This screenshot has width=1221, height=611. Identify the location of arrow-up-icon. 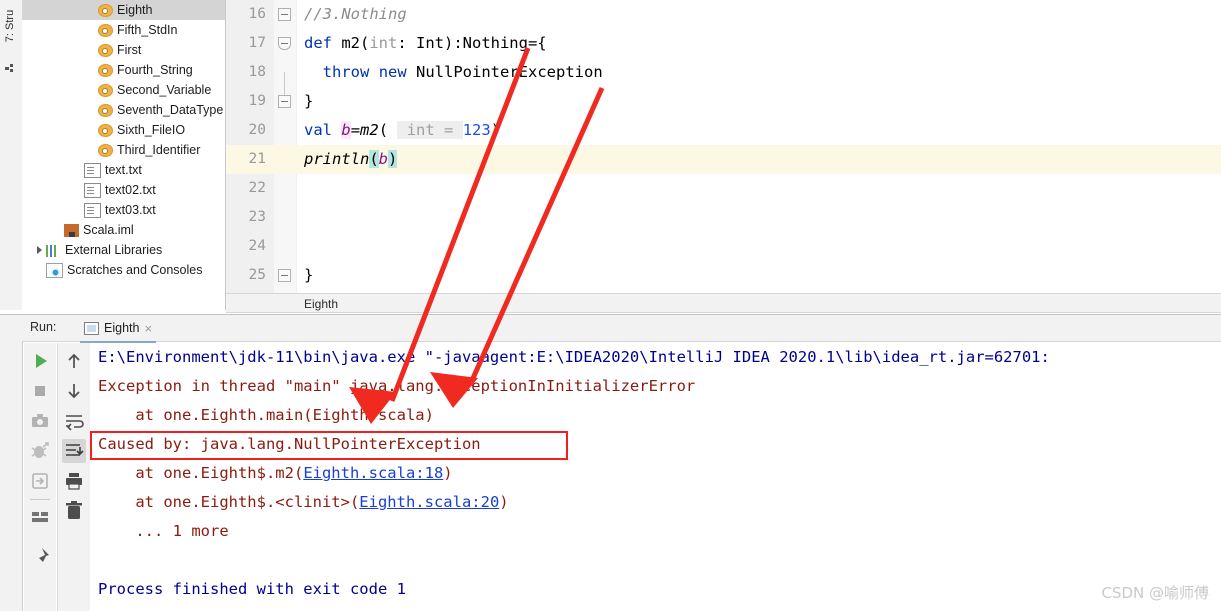
(74, 360).